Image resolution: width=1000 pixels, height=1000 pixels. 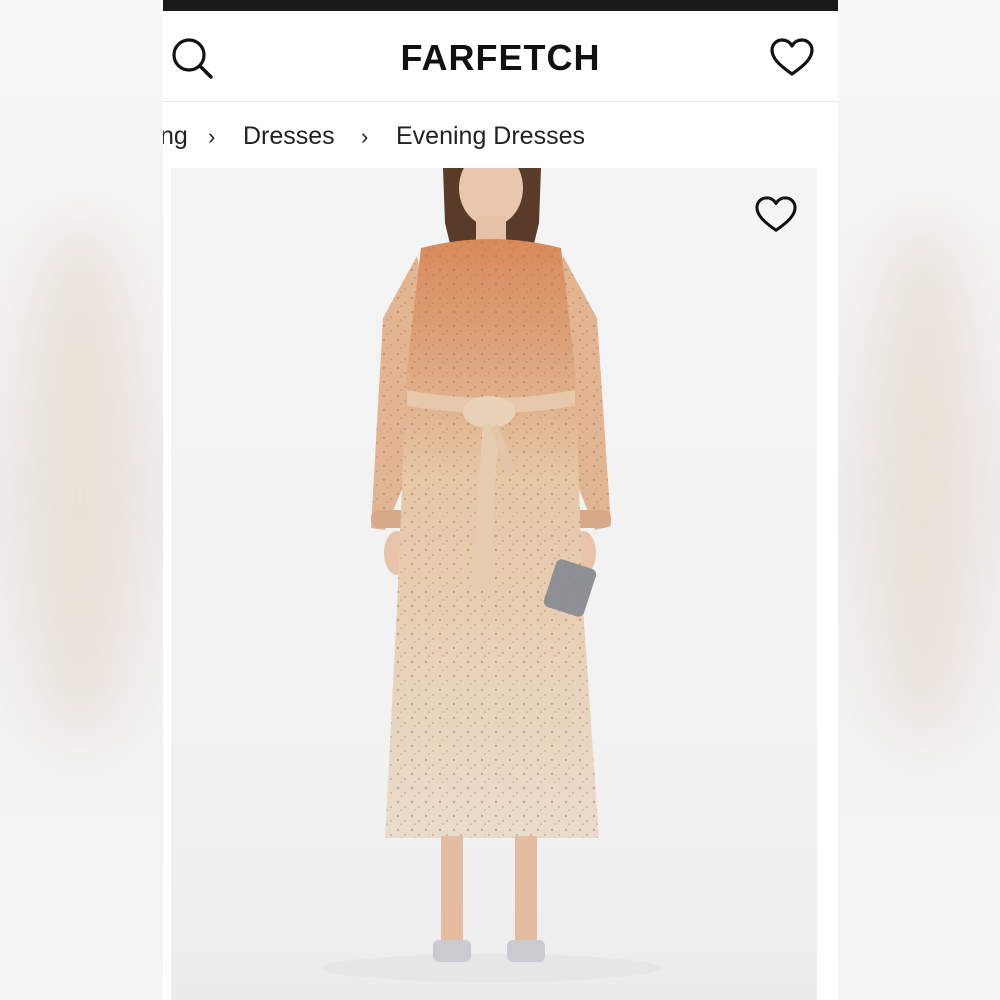 I want to click on product-wishlist-button, so click(x=776, y=215).